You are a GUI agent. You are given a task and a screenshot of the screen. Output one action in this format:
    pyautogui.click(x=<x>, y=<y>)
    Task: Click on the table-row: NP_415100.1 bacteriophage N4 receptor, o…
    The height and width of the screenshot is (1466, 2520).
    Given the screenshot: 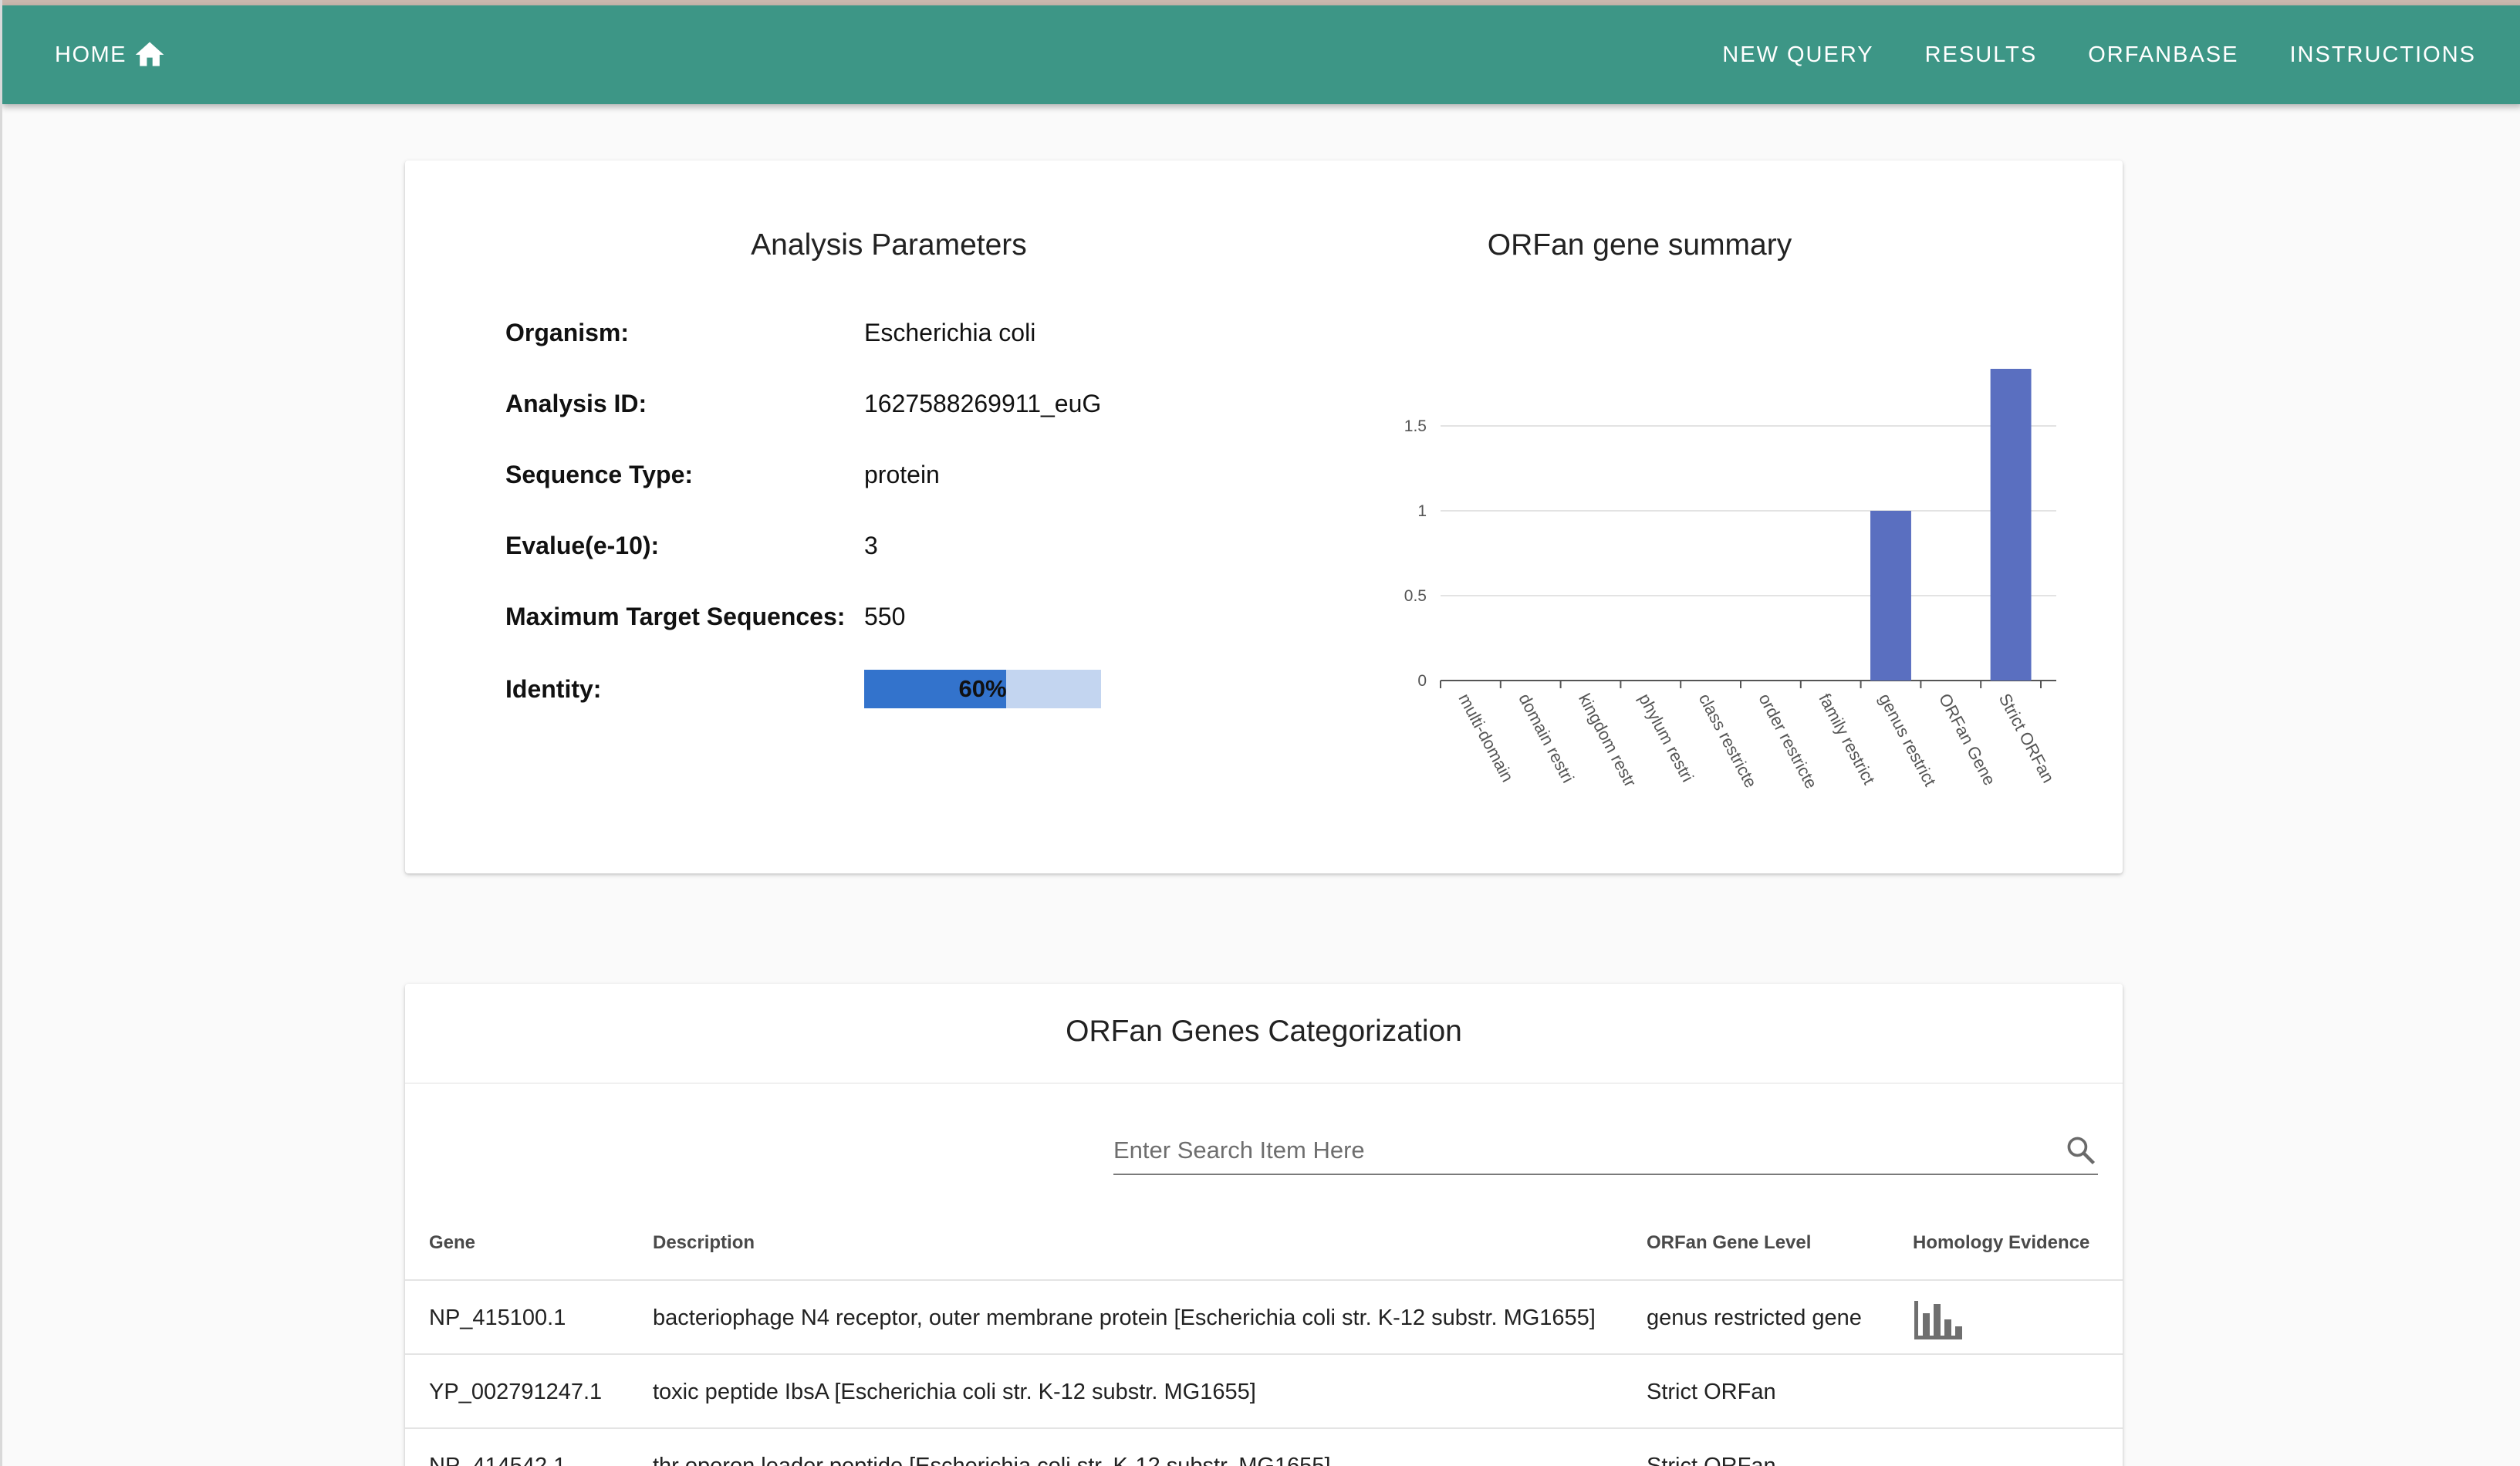 What is the action you would take?
    pyautogui.click(x=1264, y=1317)
    